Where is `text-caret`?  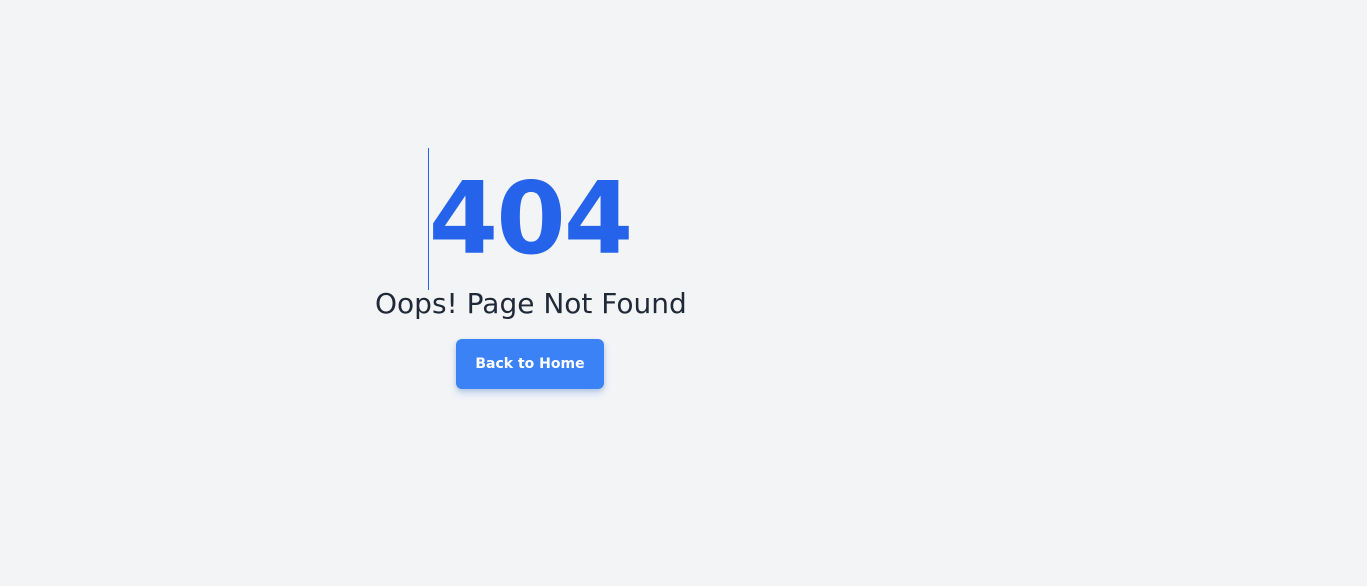
text-caret is located at coordinates (428, 219).